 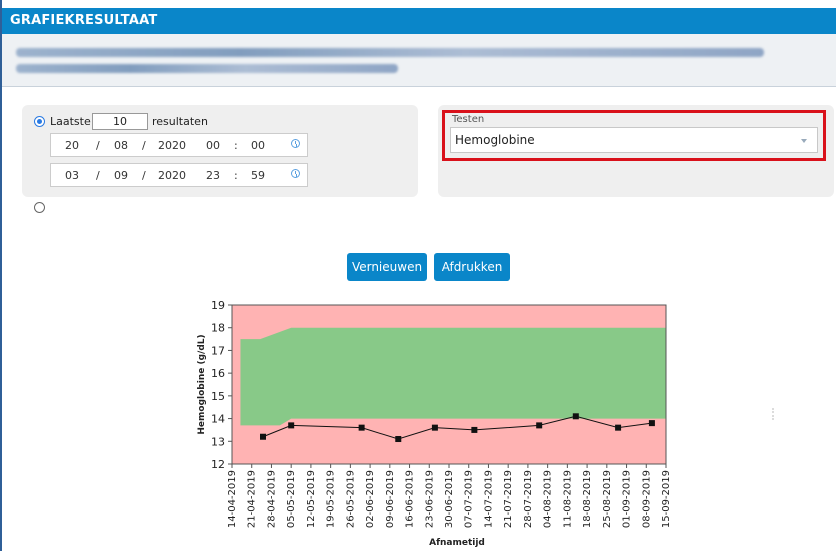 What do you see at coordinates (218, 305) in the screenshot?
I see `y-tick-label: 19` at bounding box center [218, 305].